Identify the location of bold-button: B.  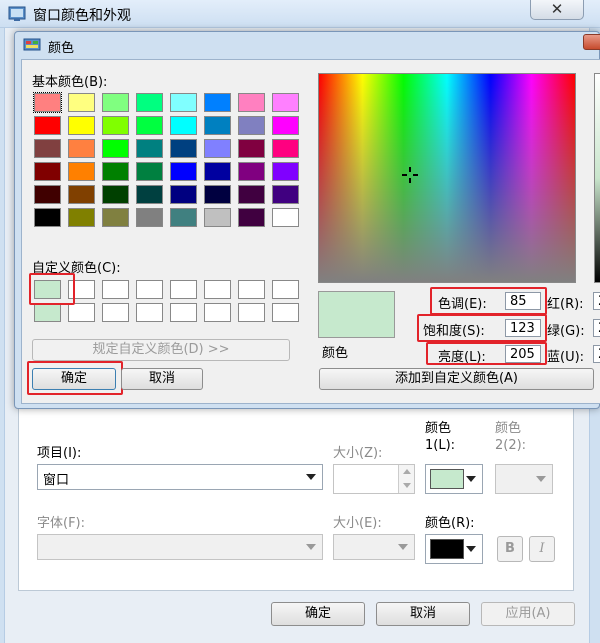
(510, 549).